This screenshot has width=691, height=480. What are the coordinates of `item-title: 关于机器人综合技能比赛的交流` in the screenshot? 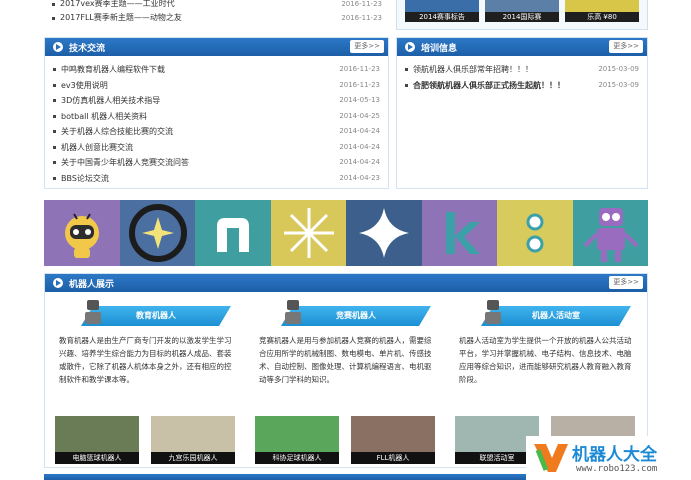 It's located at (117, 132).